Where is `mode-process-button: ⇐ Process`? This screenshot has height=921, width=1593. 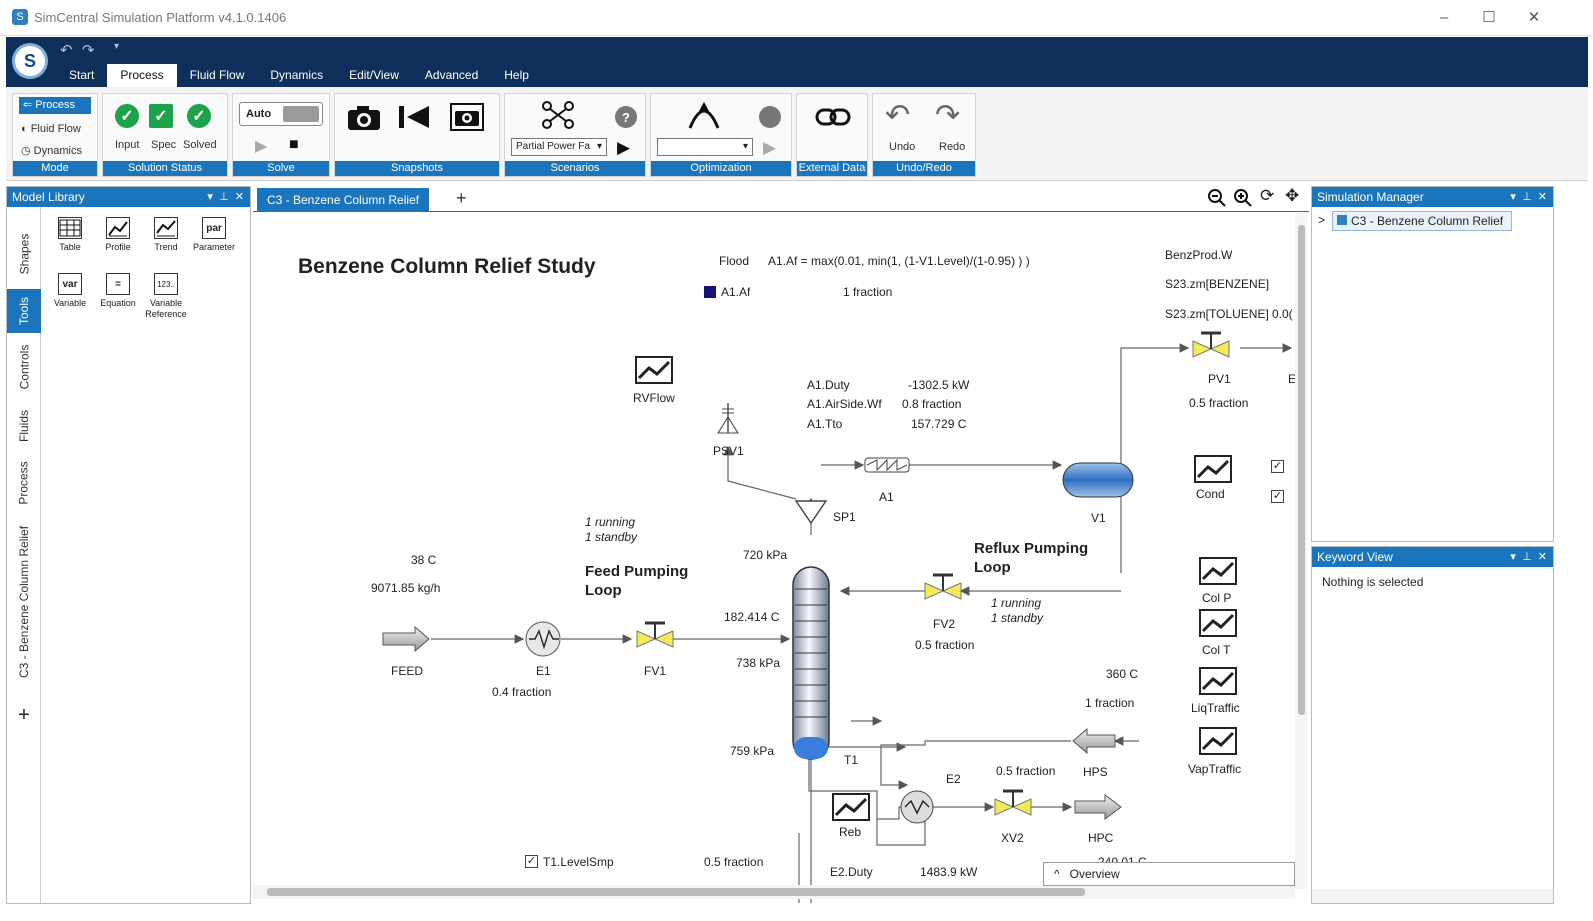 mode-process-button: ⇐ Process is located at coordinates (55, 105).